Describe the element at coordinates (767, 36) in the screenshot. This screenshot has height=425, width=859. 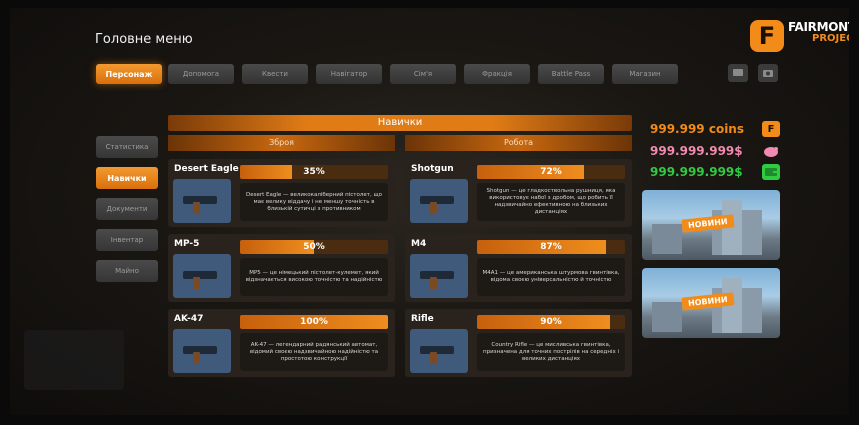
I see `fairmont-logo: F` at that location.